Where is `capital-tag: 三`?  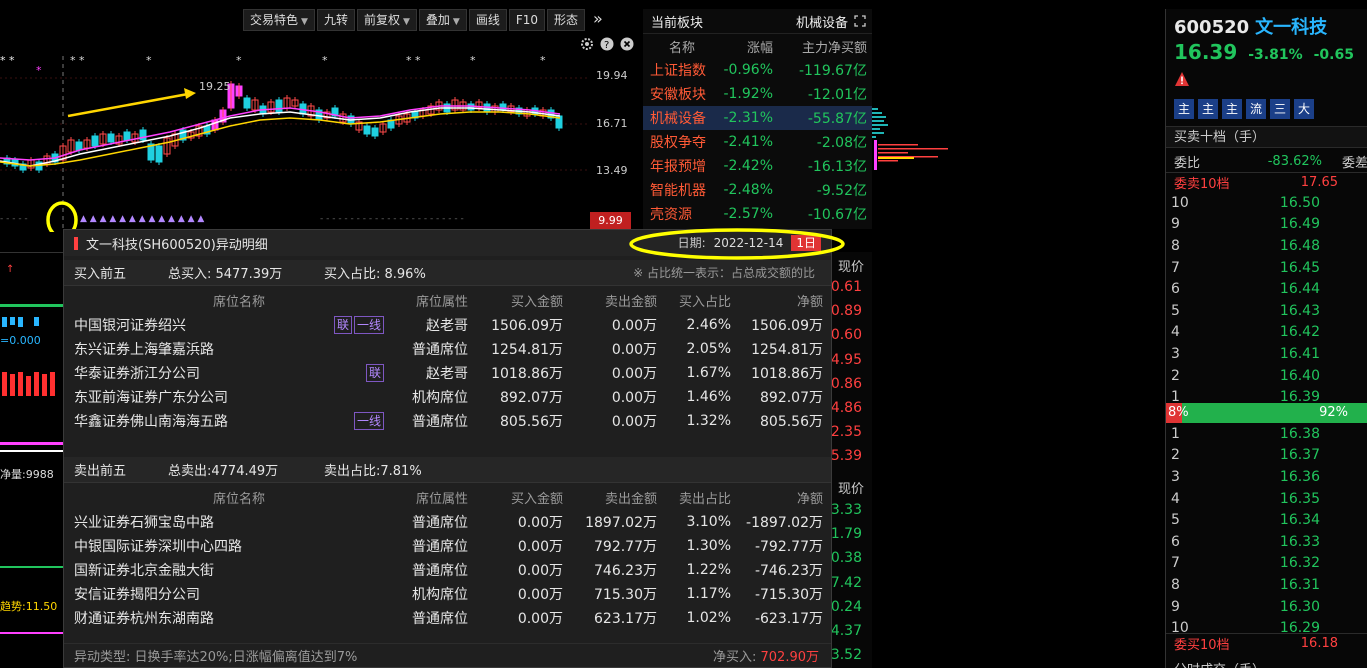 capital-tag: 三 is located at coordinates (1280, 109).